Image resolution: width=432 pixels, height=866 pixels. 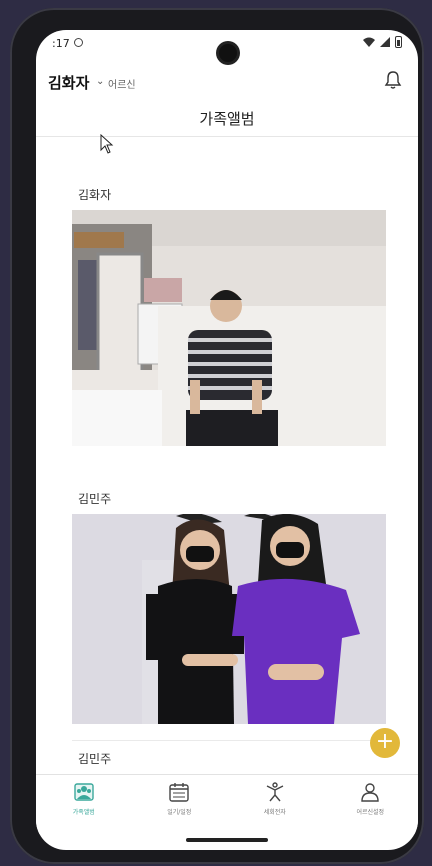 I want to click on nav-label: 세회전자, so click(x=274, y=812).